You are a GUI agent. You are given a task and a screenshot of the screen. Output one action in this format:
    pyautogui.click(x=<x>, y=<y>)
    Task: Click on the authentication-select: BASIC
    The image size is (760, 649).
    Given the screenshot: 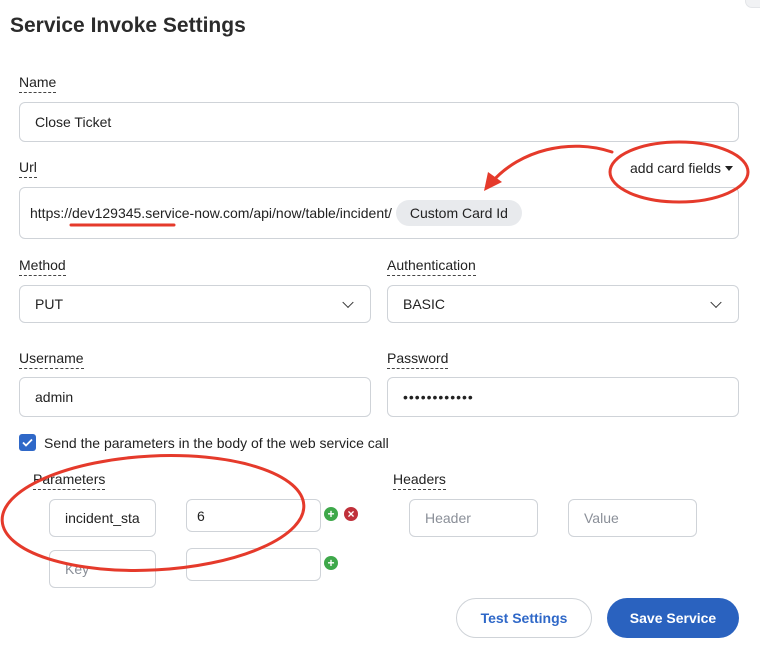 What is the action you would take?
    pyautogui.click(x=563, y=304)
    